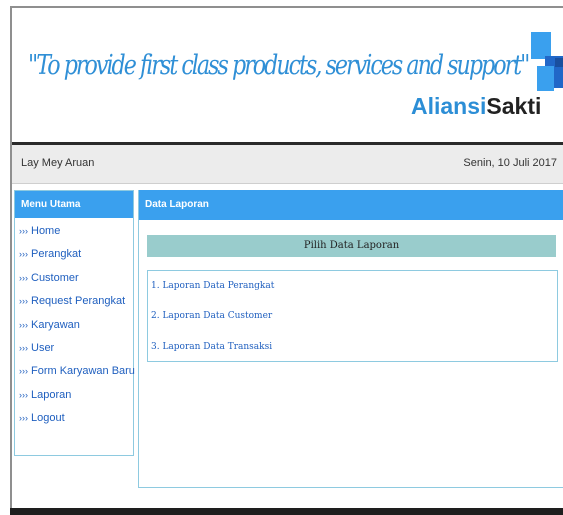 This screenshot has width=563, height=515. I want to click on menu-item-request-perangkat: ››› Request Perangkat, so click(76, 306).